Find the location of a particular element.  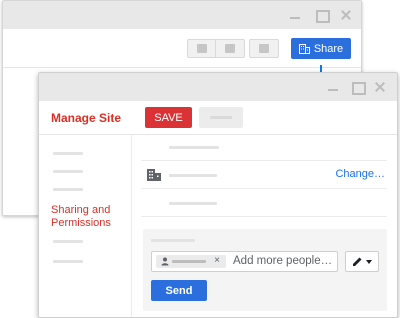

chip-name-placeholder is located at coordinates (189, 261).